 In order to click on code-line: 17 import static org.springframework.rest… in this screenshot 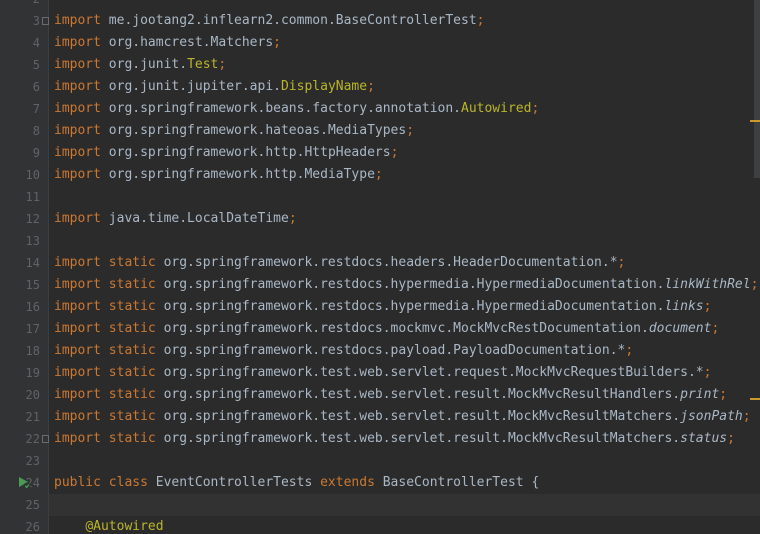, I will do `click(393, 329)`.